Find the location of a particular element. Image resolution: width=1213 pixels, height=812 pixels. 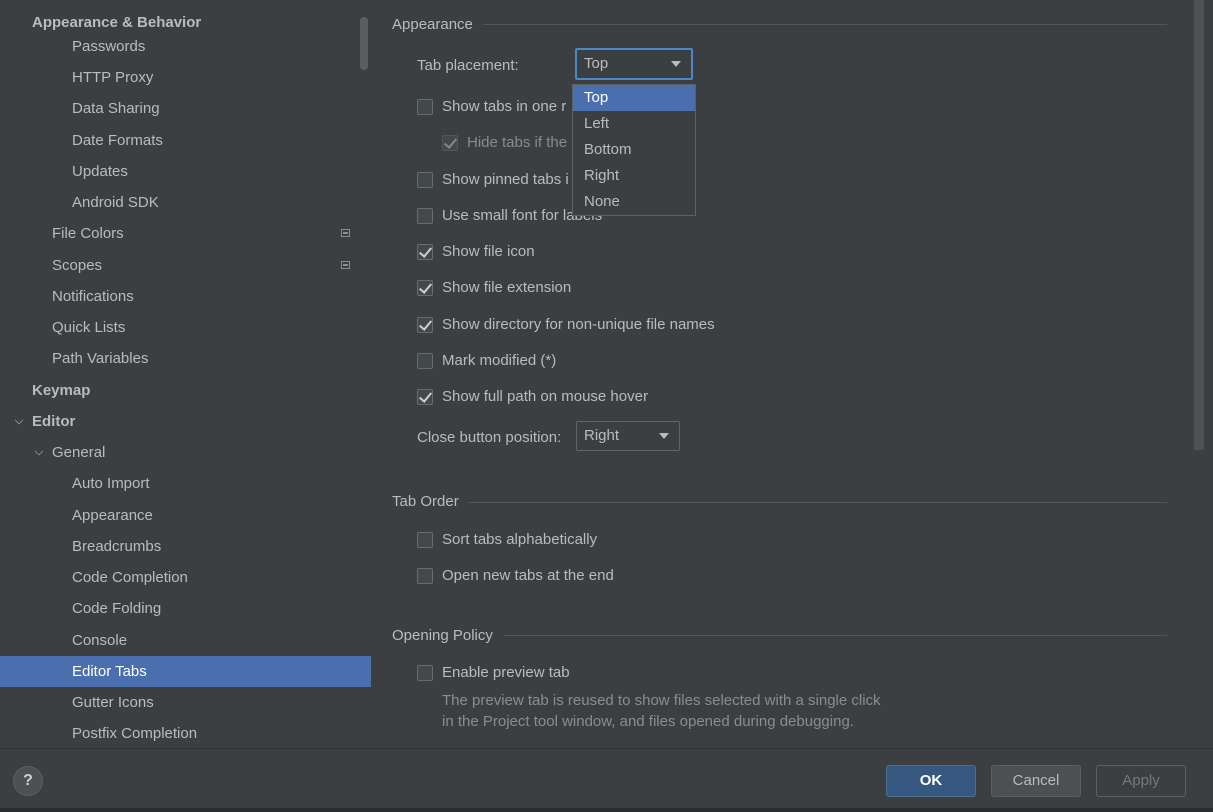

tab-placement-dropdown-list: Top Left Bottom Right None is located at coordinates (634, 150).